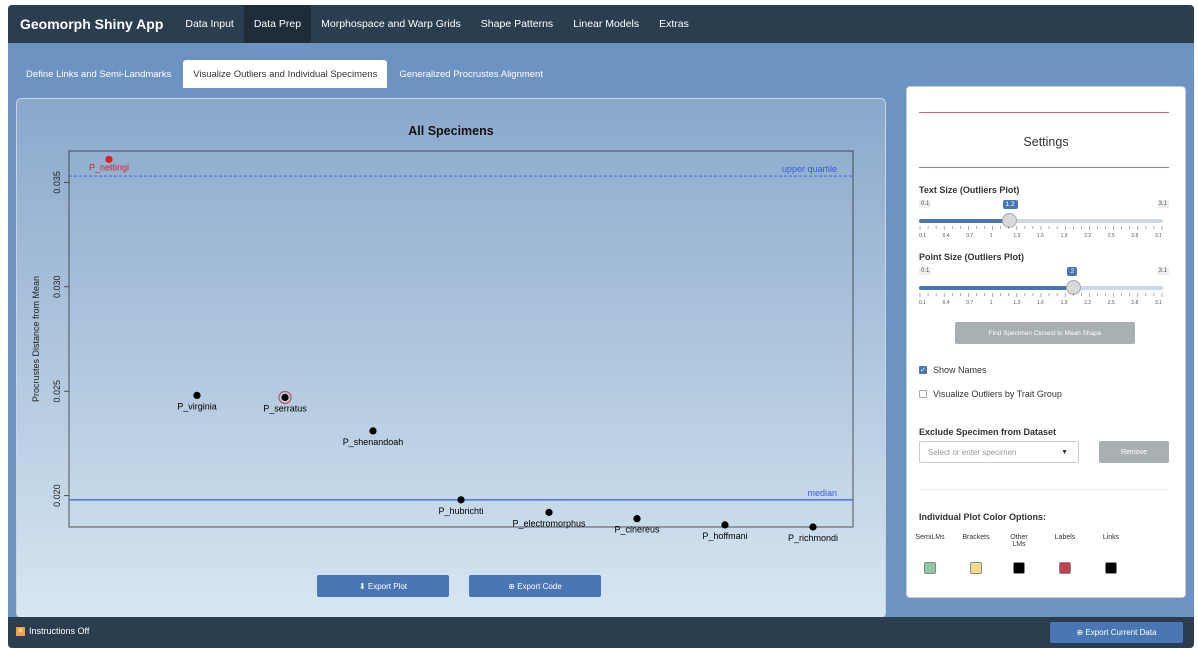 The width and height of the screenshot is (1198, 648). I want to click on settings-divider-bottom, so click(1044, 167).